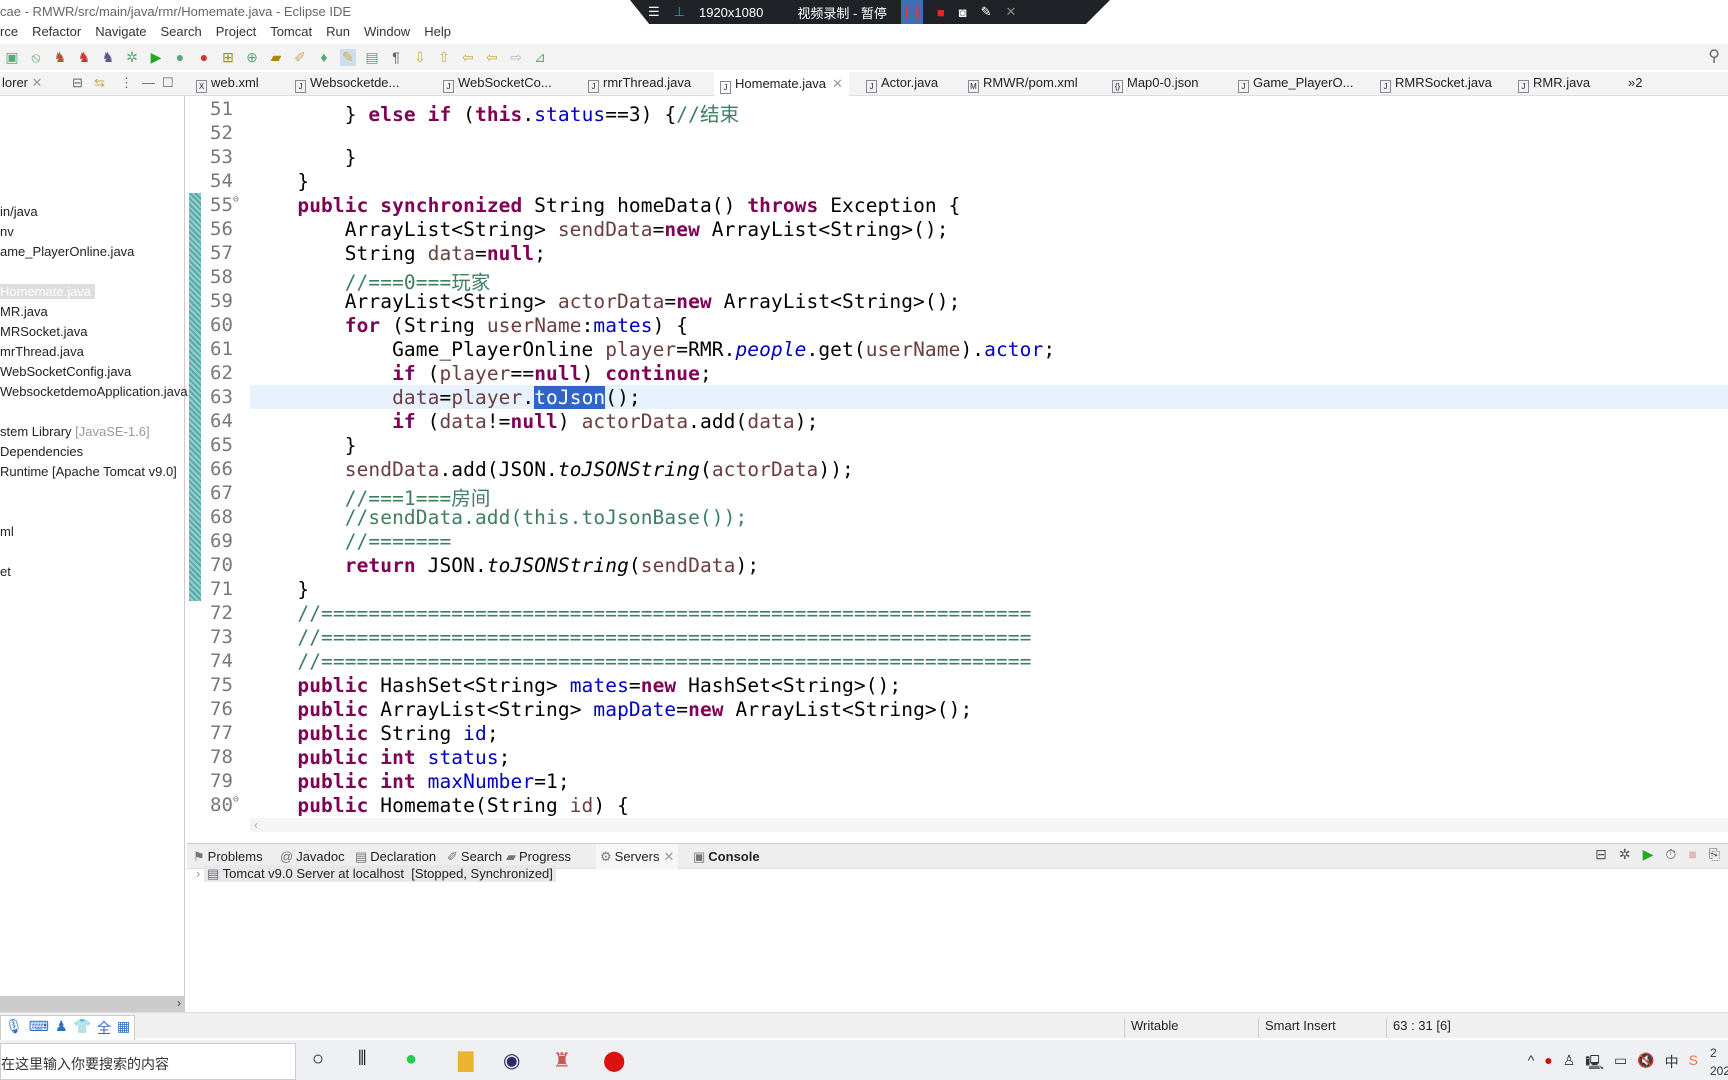  Describe the element at coordinates (12, 57) in the screenshot. I see `save-icon: ▣` at that location.